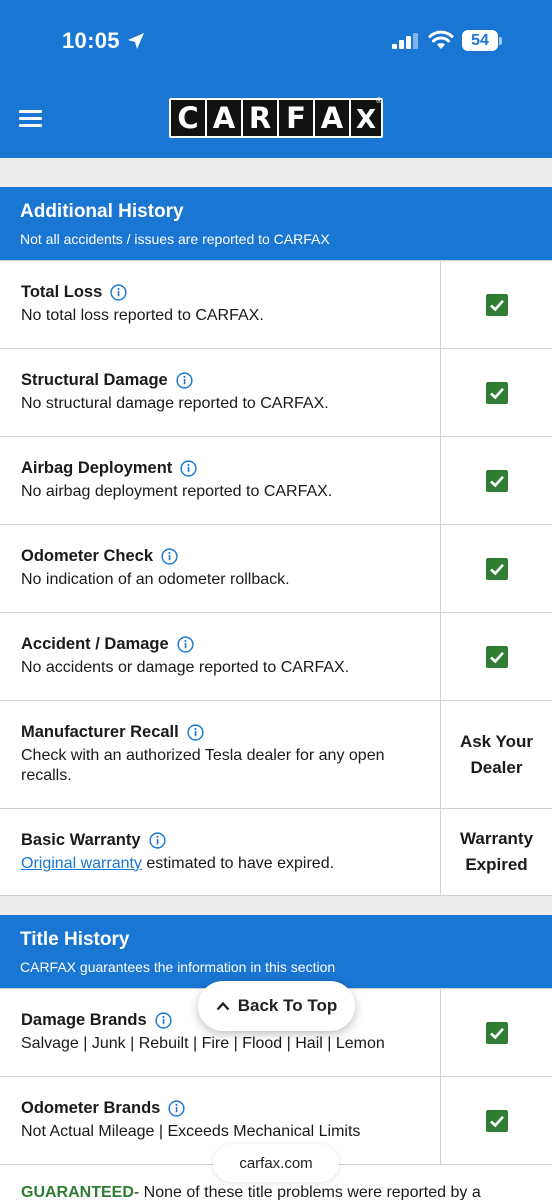 This screenshot has height=1200, width=552. Describe the element at coordinates (480, 40) in the screenshot. I see `battery-icon: 54` at that location.